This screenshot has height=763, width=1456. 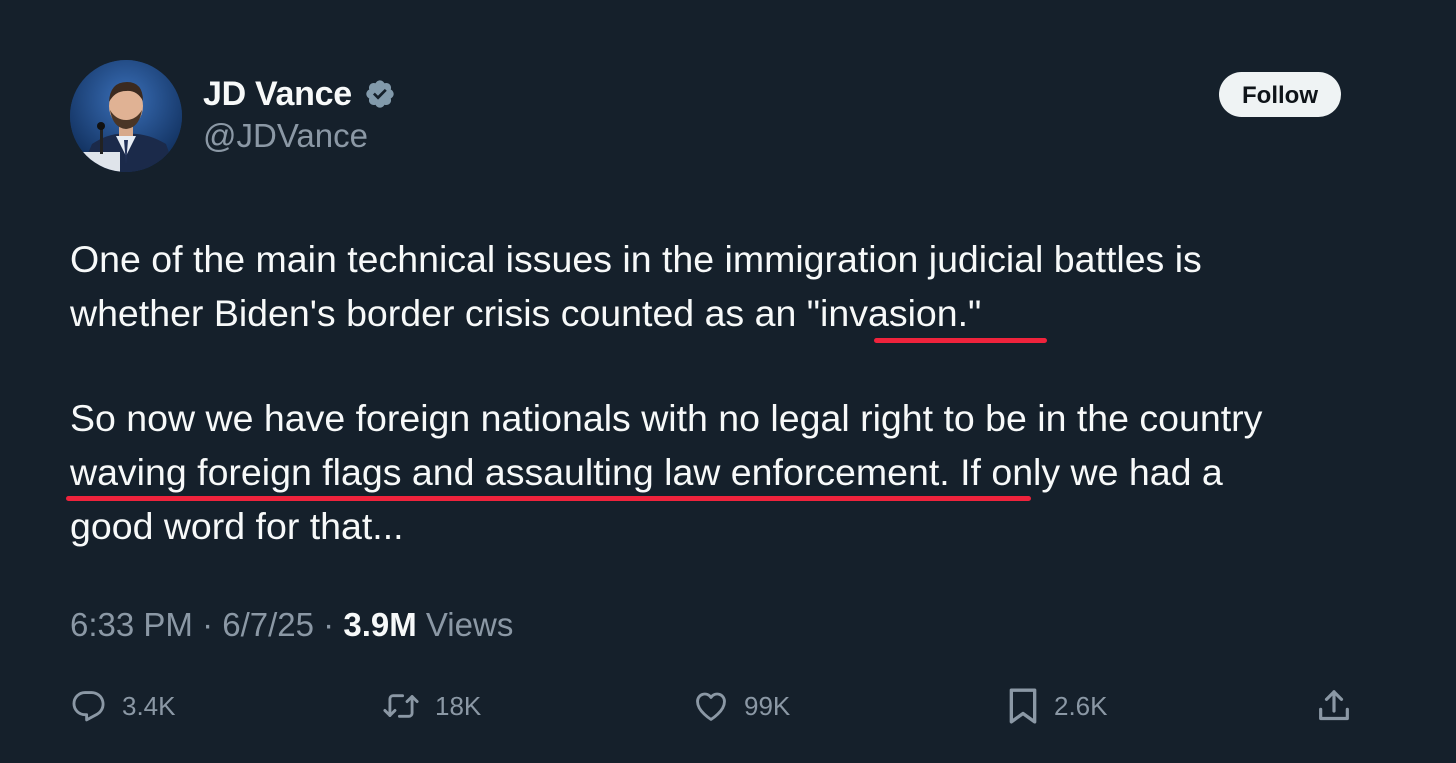 What do you see at coordinates (131, 624) in the screenshot?
I see `tweet-time: 6:33 PM` at bounding box center [131, 624].